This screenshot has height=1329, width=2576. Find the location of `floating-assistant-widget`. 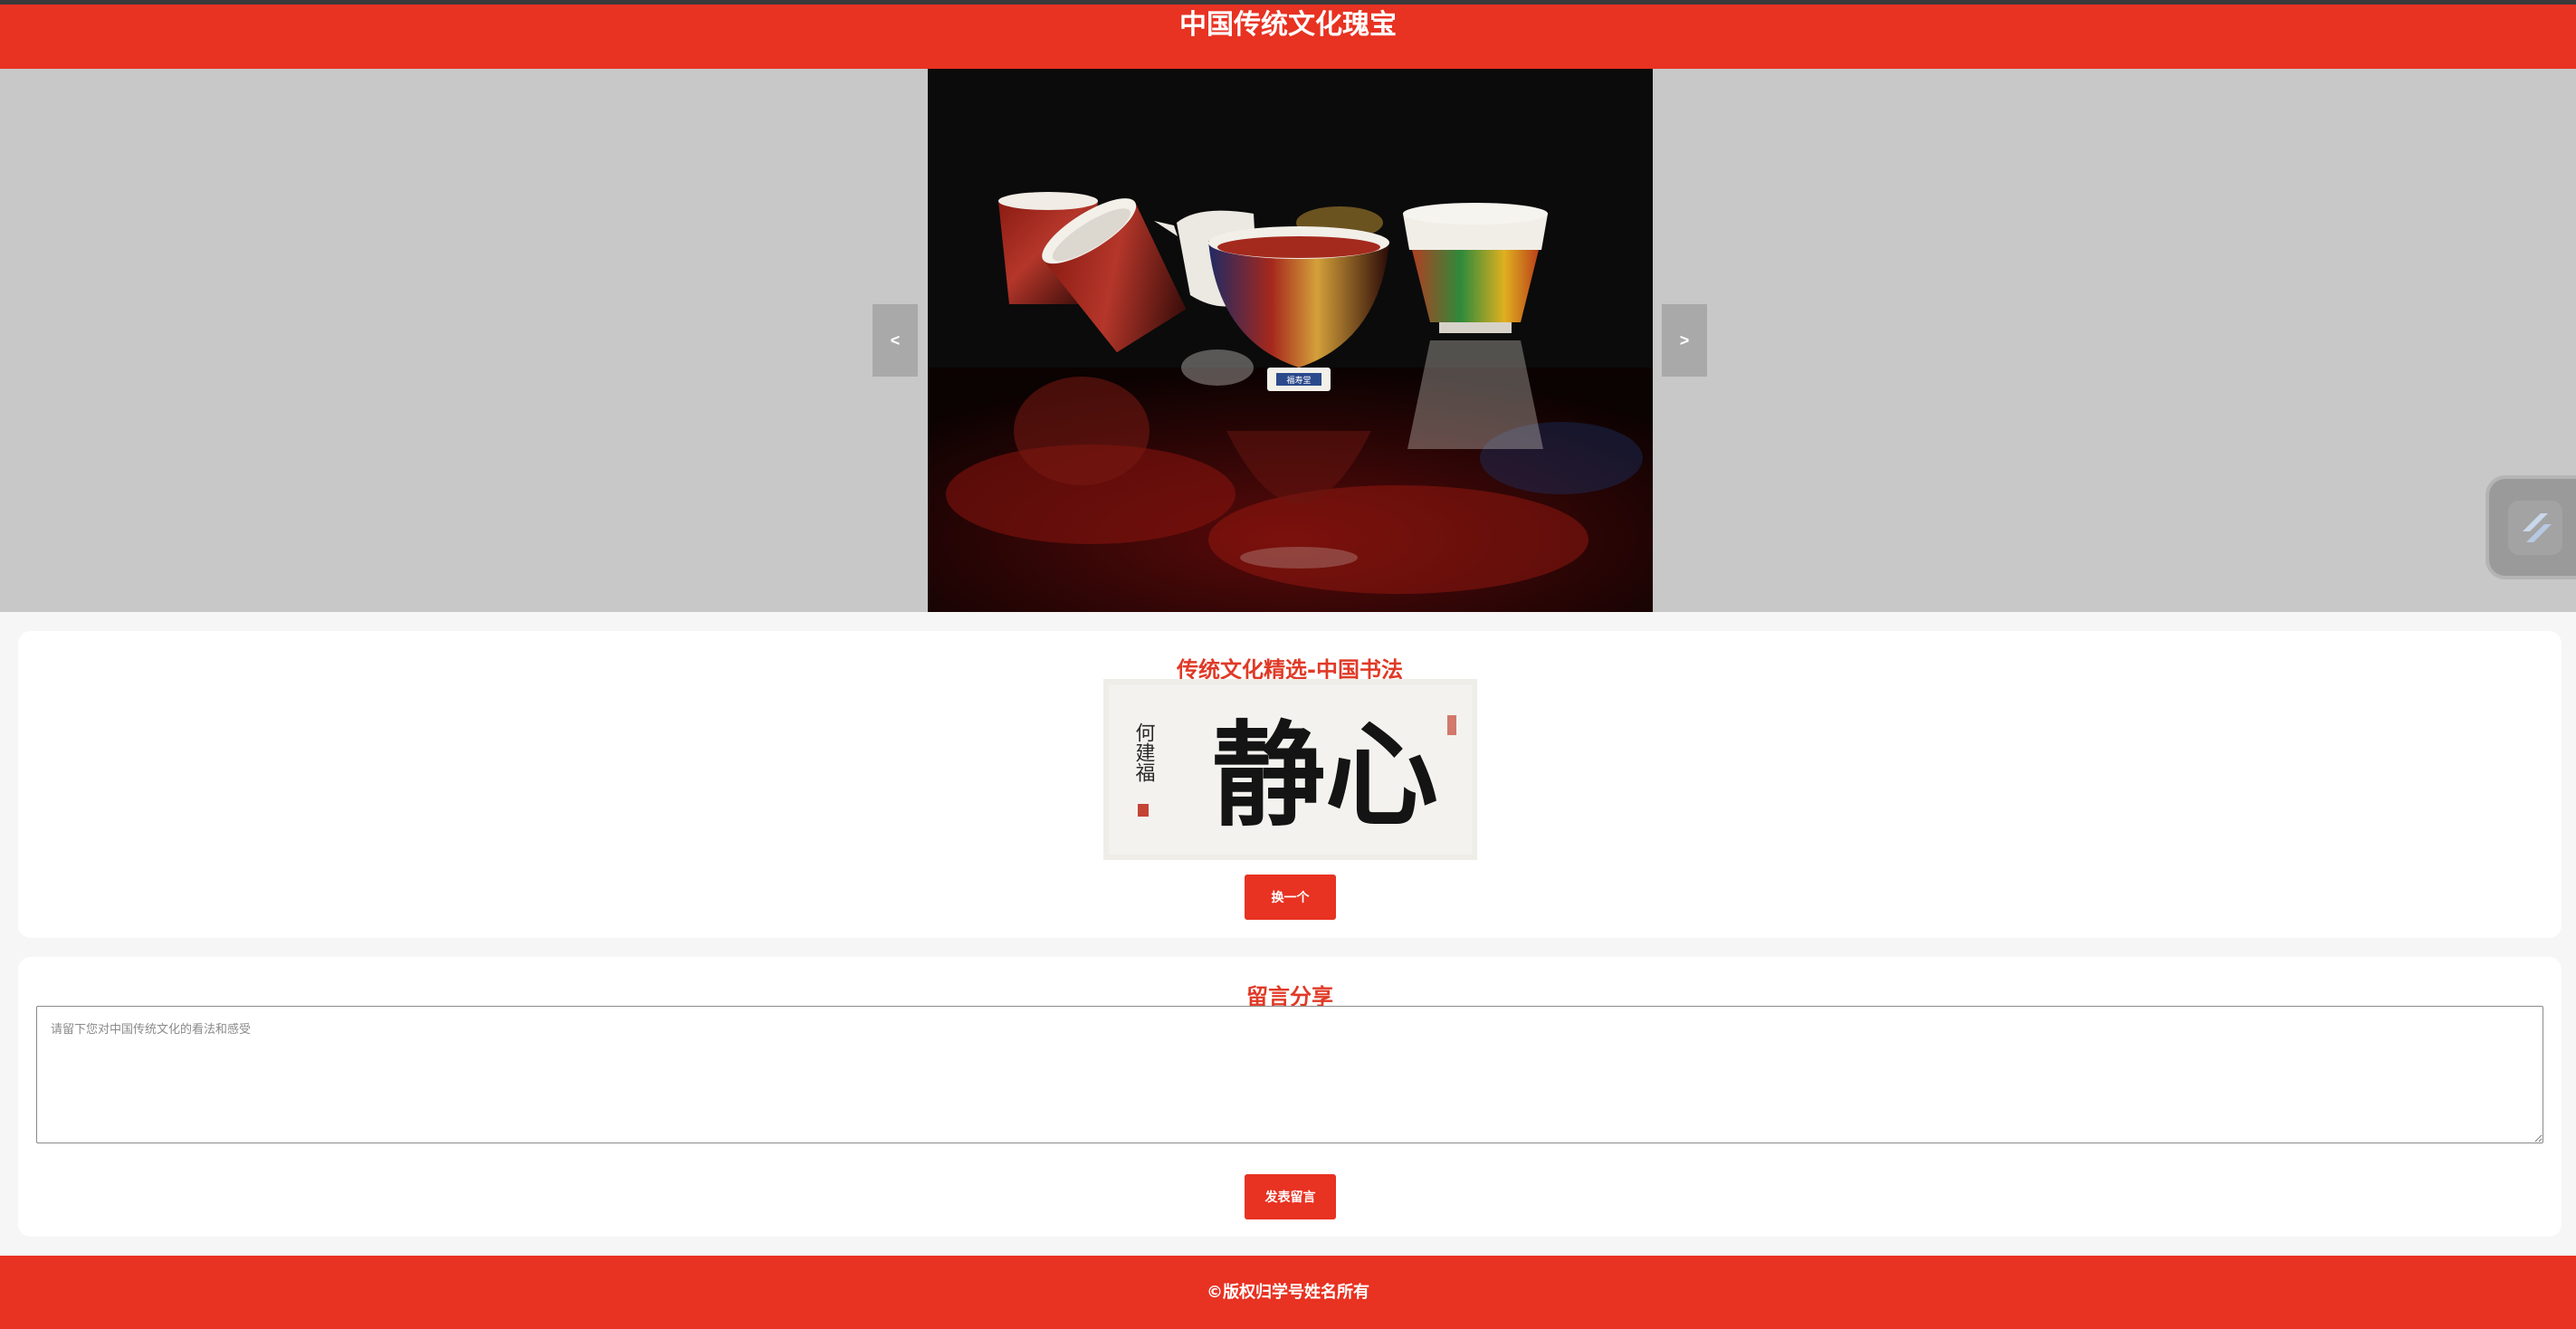

floating-assistant-widget is located at coordinates (2531, 527).